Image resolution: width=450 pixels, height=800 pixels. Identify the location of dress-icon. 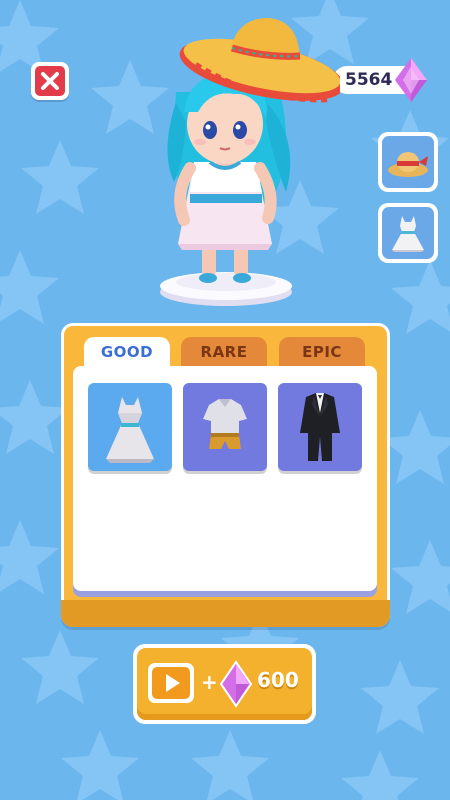
(408, 234).